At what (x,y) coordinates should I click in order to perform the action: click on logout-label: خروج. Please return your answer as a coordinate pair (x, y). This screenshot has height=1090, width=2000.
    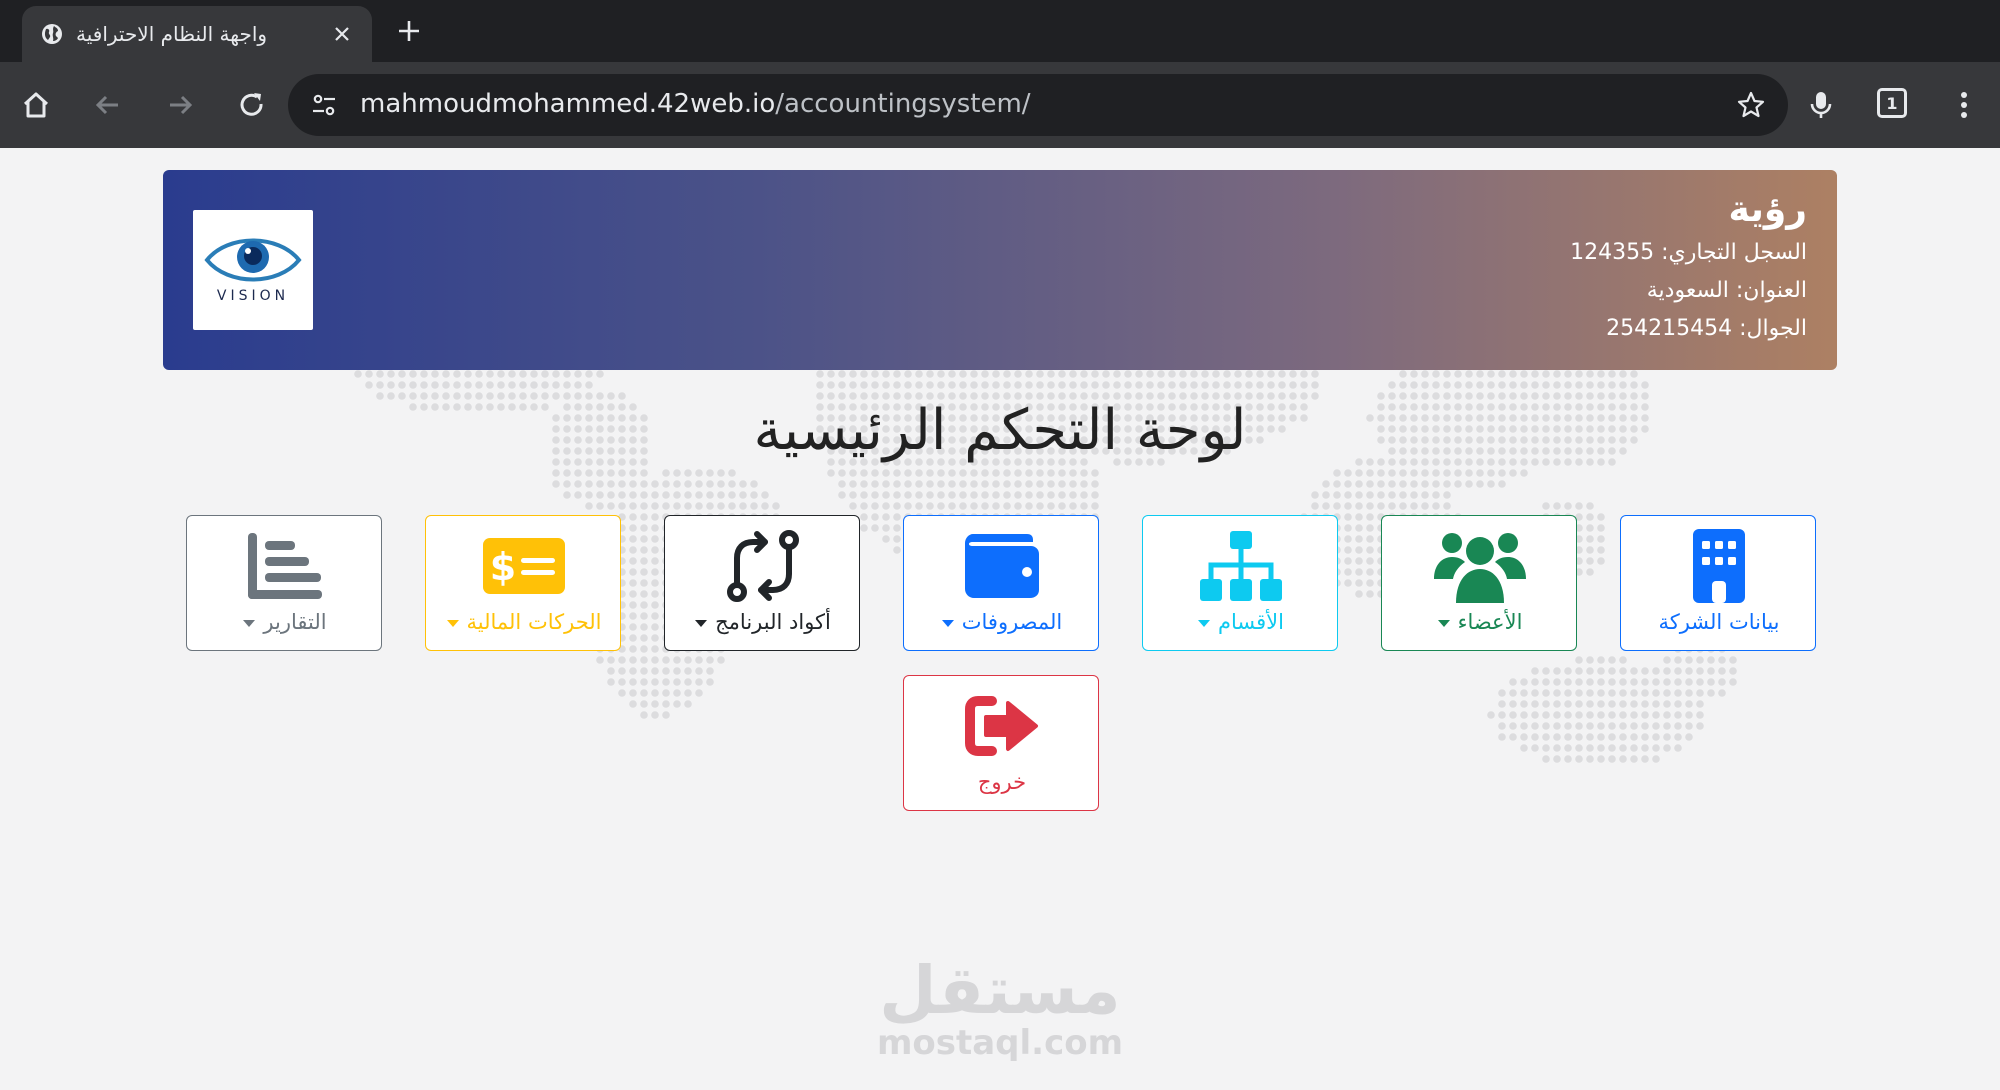
    Looking at the image, I should click on (1002, 782).